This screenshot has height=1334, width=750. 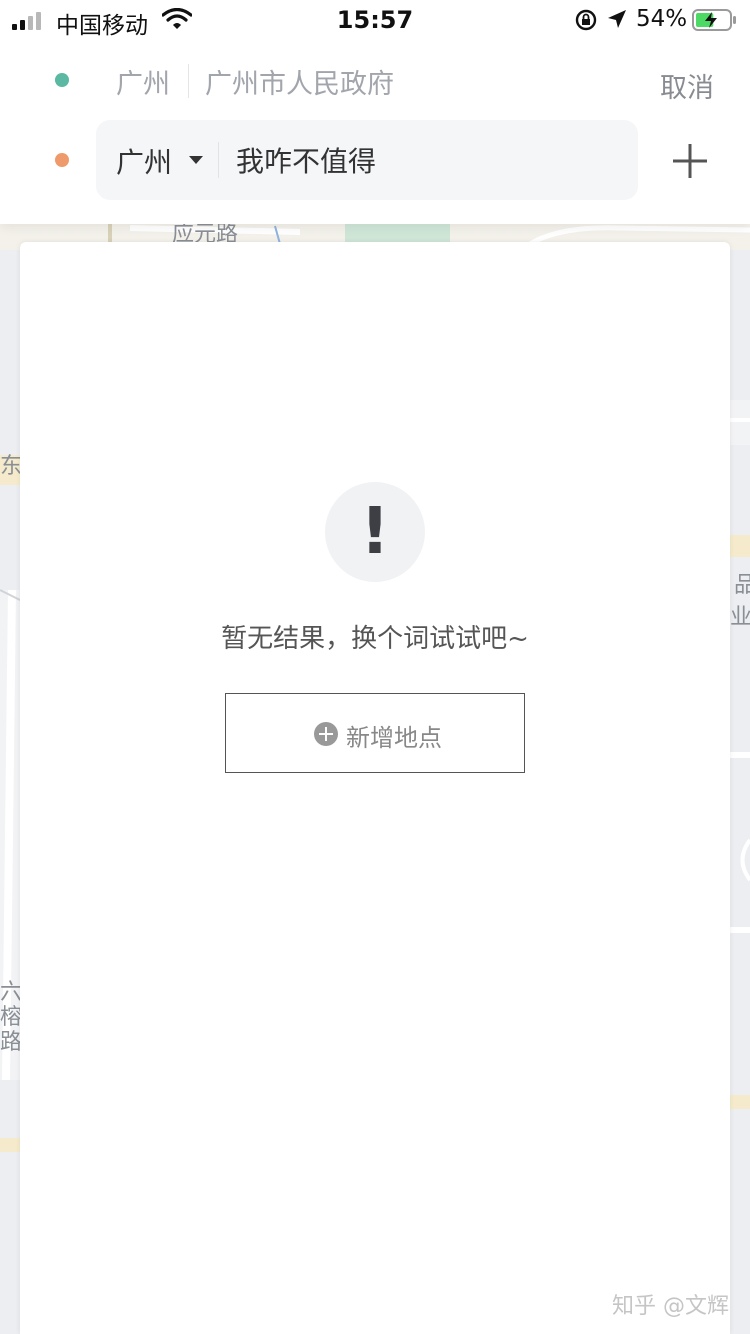 I want to click on add-place-label: 新增地点, so click(x=394, y=738).